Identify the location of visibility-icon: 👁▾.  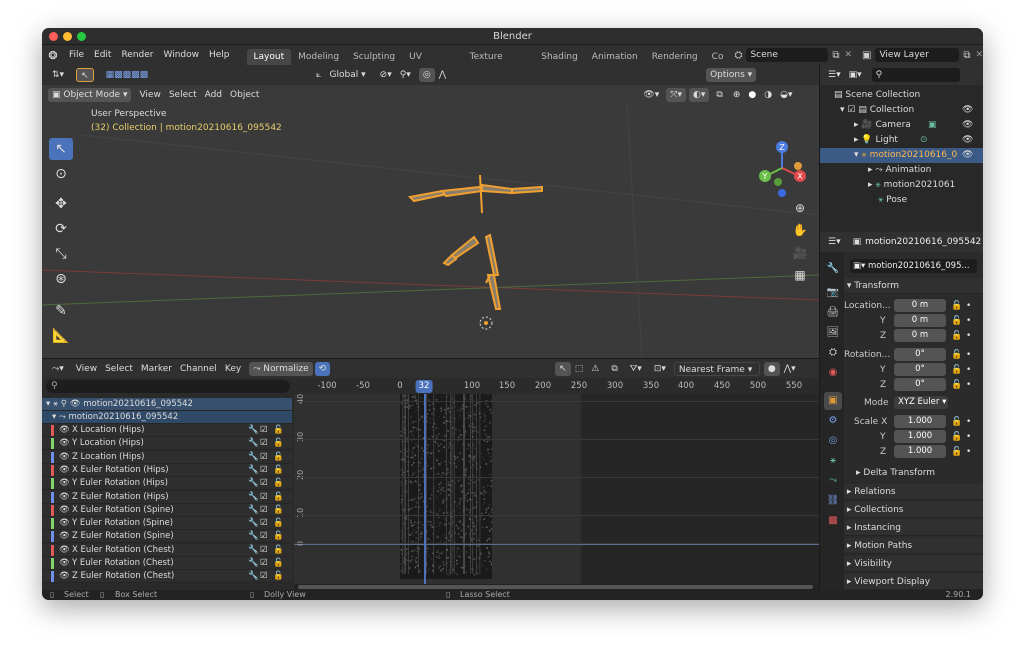
(651, 95).